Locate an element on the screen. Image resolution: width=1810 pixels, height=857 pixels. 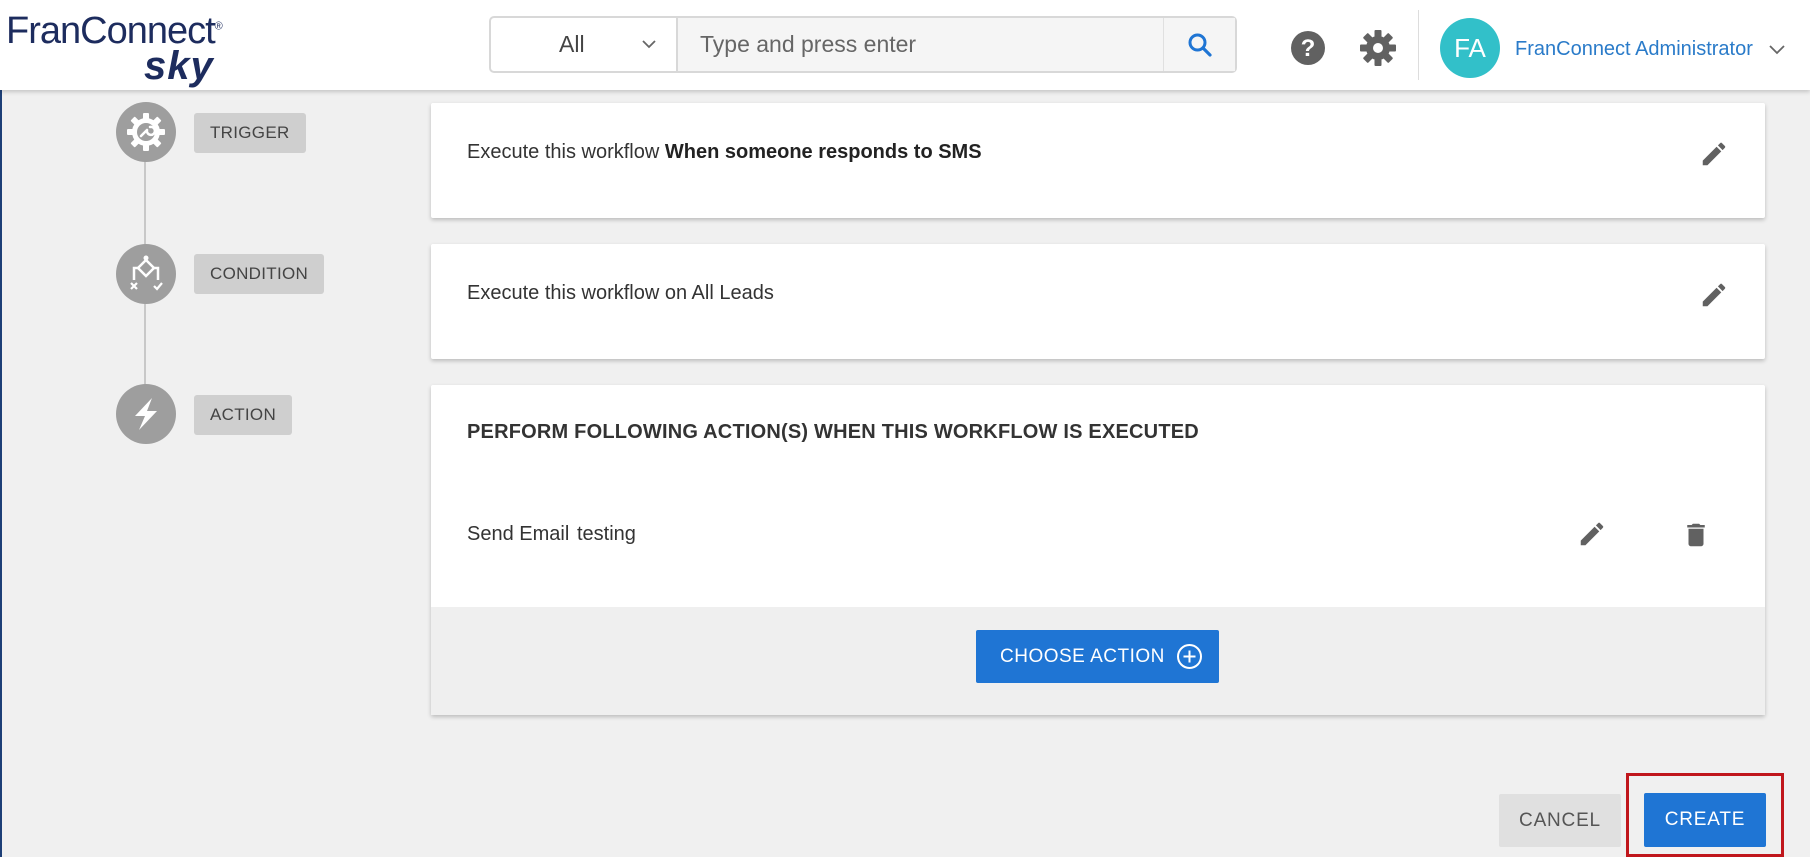
condition-description: Execute this workflow on All Leads is located at coordinates (620, 293).